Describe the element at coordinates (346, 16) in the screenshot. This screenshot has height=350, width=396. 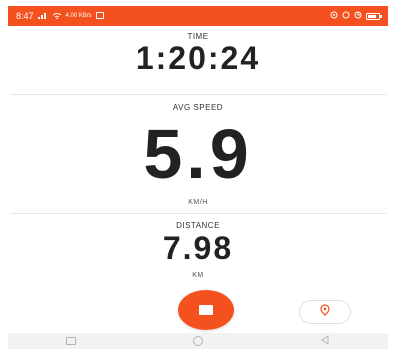
I see `alarm-icon` at that location.